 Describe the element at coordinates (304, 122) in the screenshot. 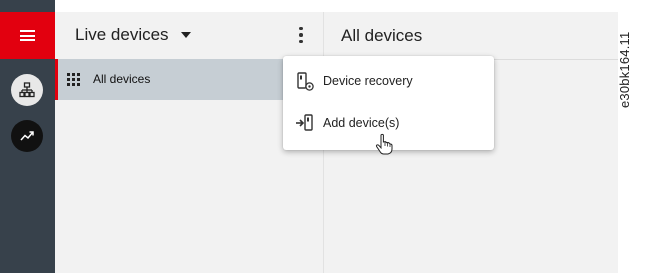

I see `add-device-icon` at that location.